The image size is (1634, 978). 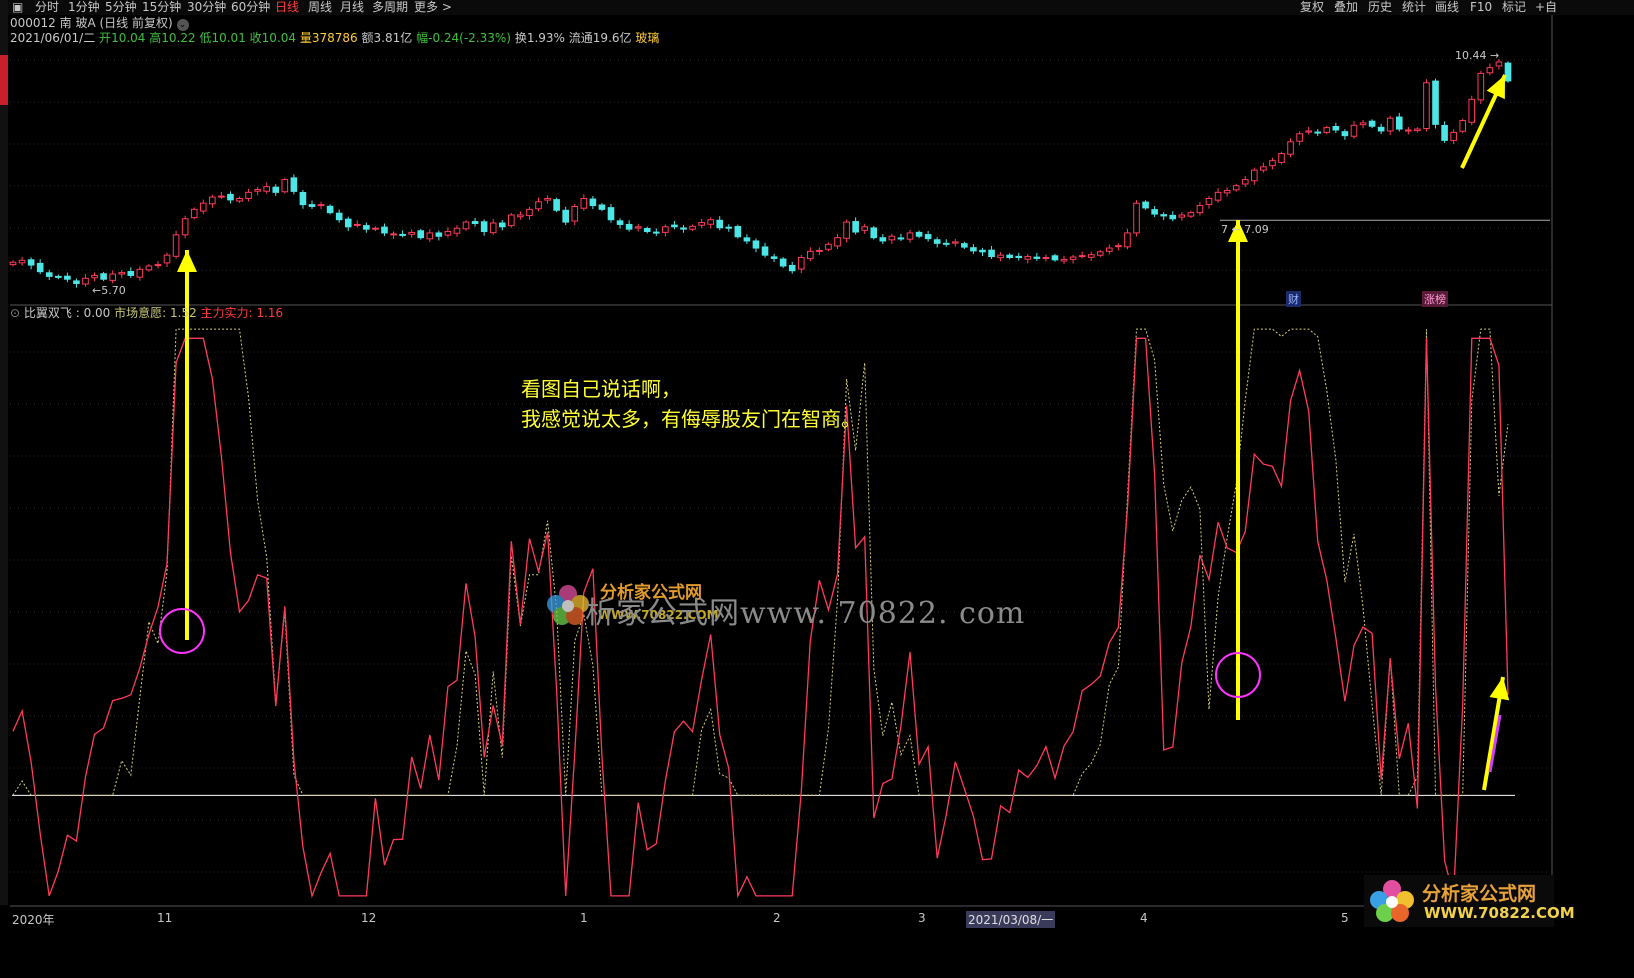 I want to click on high-price-text: 10.44, so click(x=1471, y=55).